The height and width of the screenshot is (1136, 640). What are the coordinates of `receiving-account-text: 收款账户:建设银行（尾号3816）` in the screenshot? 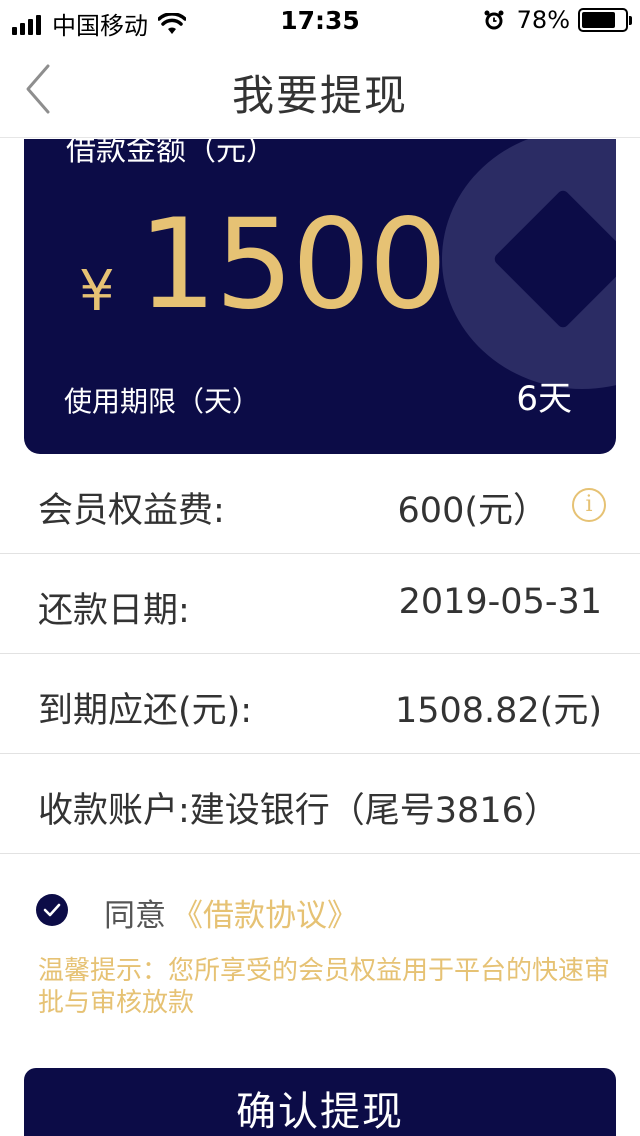 It's located at (298, 811).